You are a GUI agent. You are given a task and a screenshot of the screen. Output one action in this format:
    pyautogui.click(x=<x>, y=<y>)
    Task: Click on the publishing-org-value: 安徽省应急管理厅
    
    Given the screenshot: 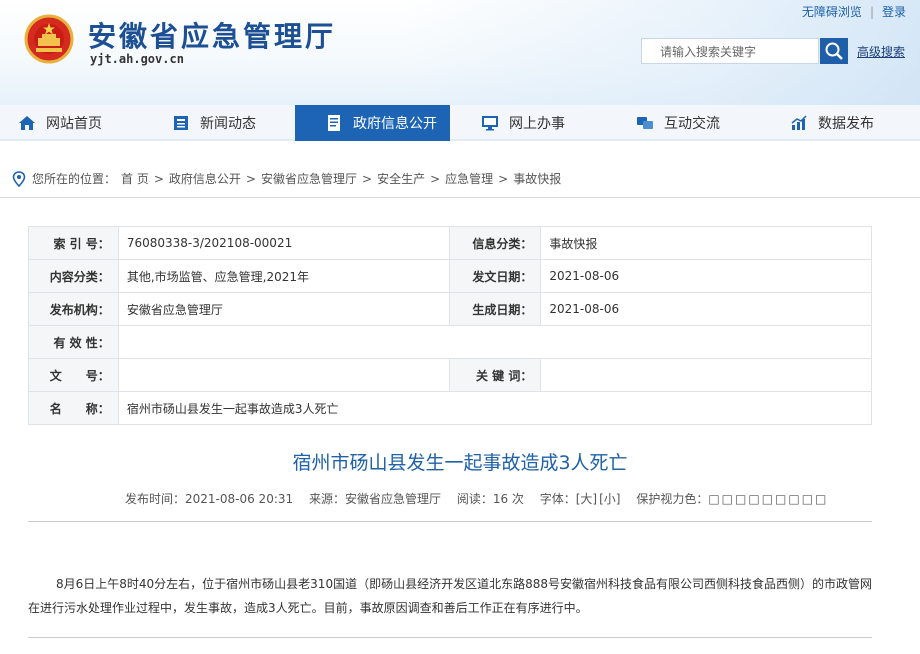 What is the action you would take?
    pyautogui.click(x=283, y=309)
    